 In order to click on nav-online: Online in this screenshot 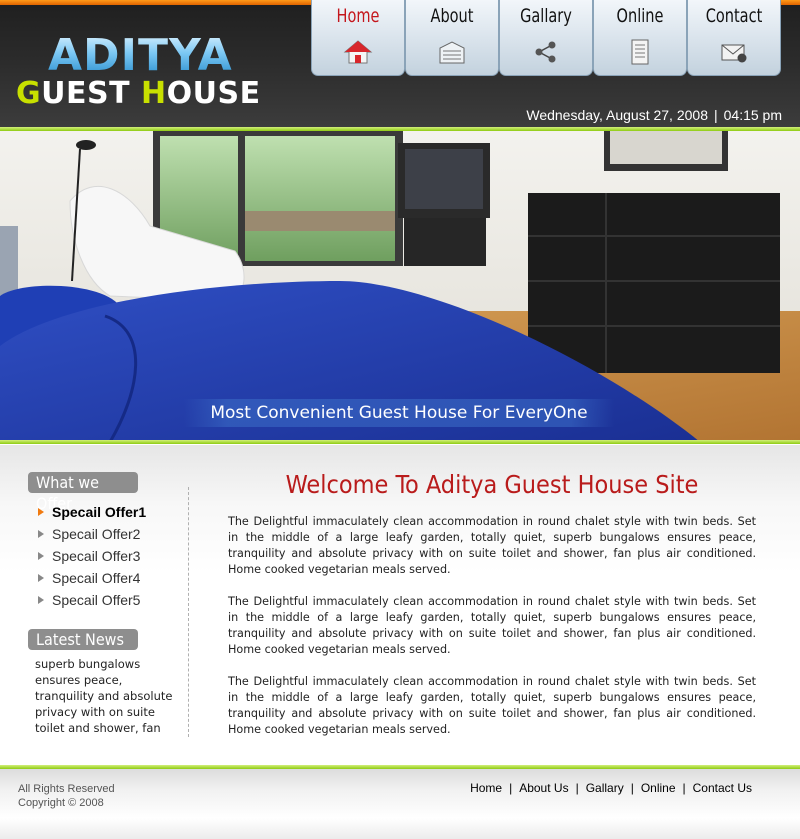, I will do `click(640, 38)`.